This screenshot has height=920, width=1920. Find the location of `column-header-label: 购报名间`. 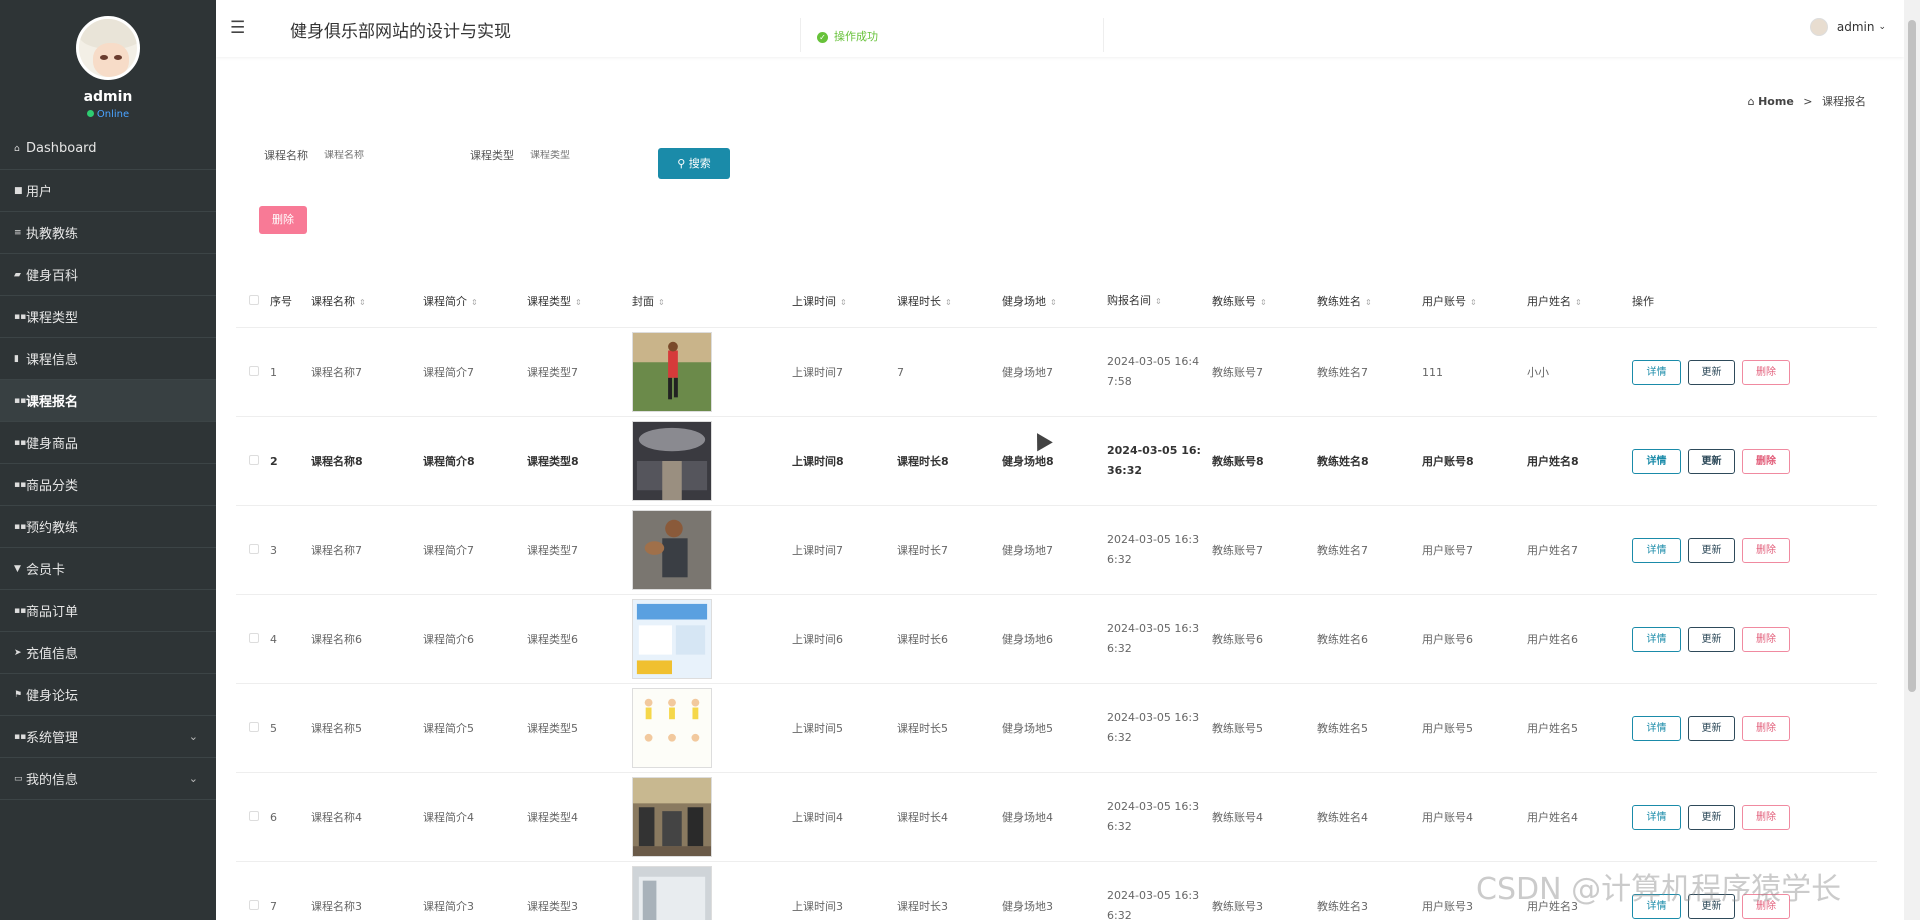

column-header-label: 购报名间 is located at coordinates (1129, 300).